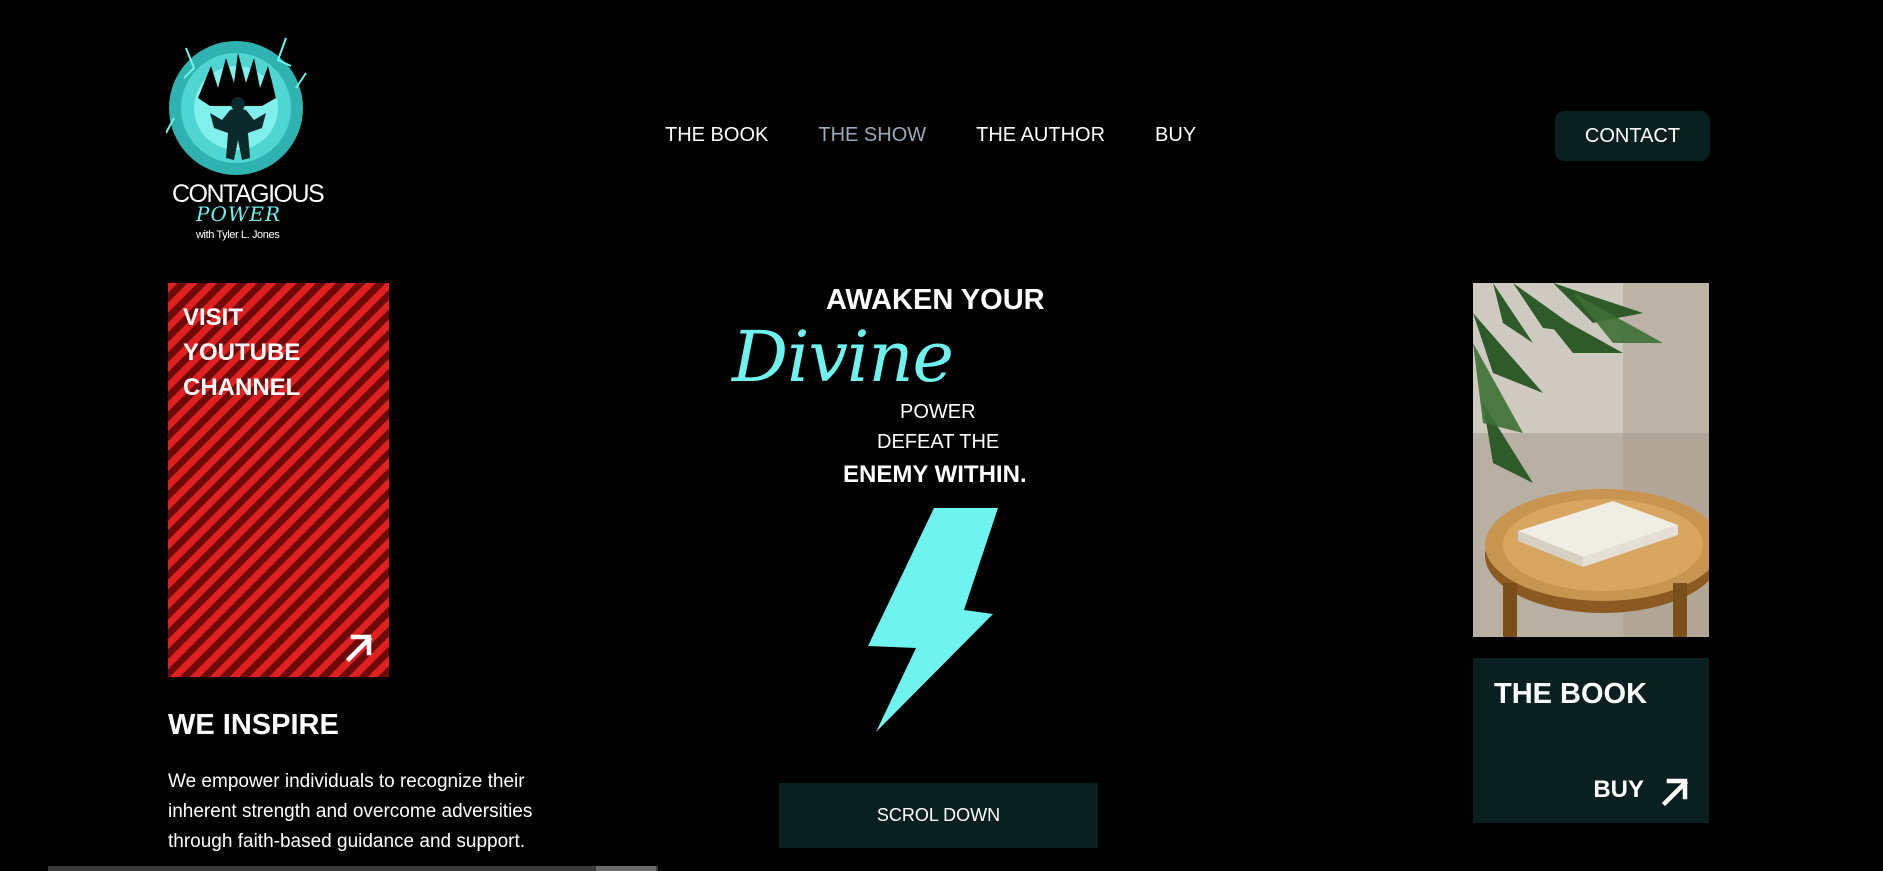 Image resolution: width=1883 pixels, height=871 pixels. What do you see at coordinates (1040, 135) in the screenshot?
I see `nav-the-author: THE AUTHOR` at bounding box center [1040, 135].